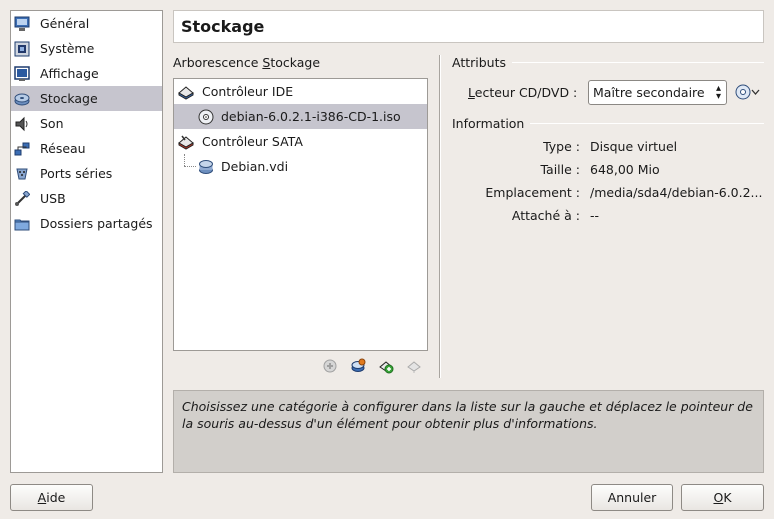 The width and height of the screenshot is (774, 519). What do you see at coordinates (755, 92) in the screenshot?
I see `chevron-down-icon` at bounding box center [755, 92].